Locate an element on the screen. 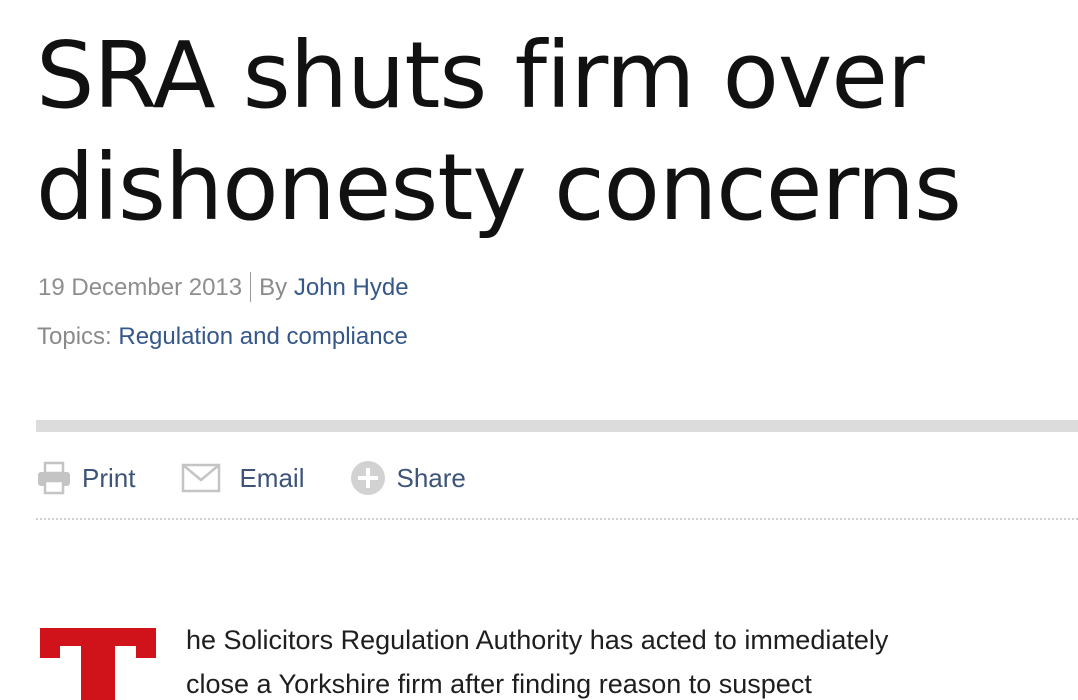 Image resolution: width=1078 pixels, height=700 pixels. printer-icon is located at coordinates (54, 478).